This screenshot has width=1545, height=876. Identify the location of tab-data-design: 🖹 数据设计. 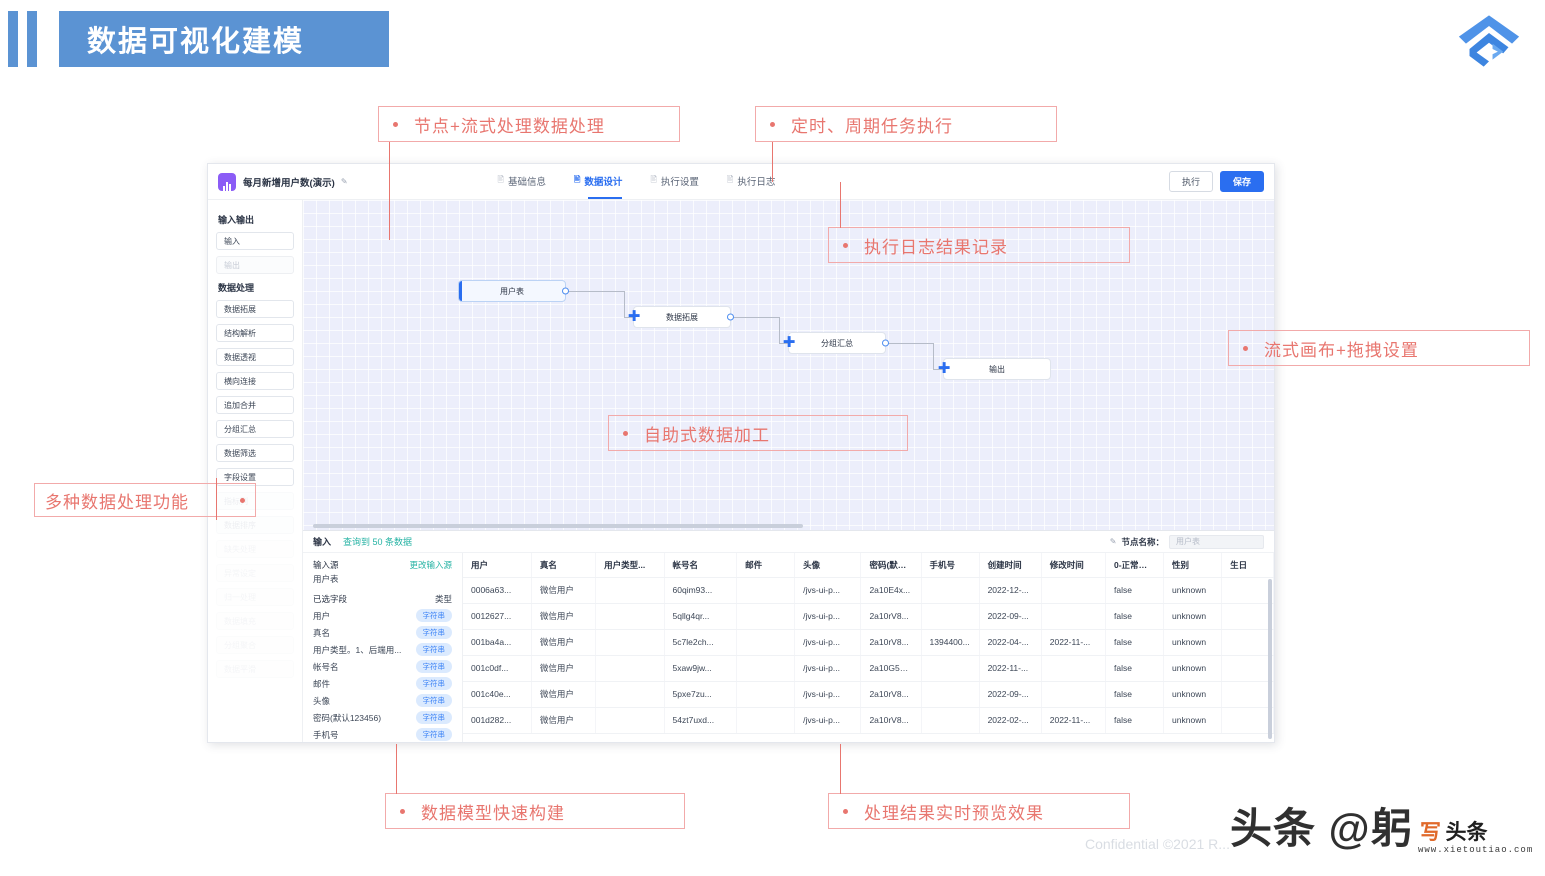
(598, 186).